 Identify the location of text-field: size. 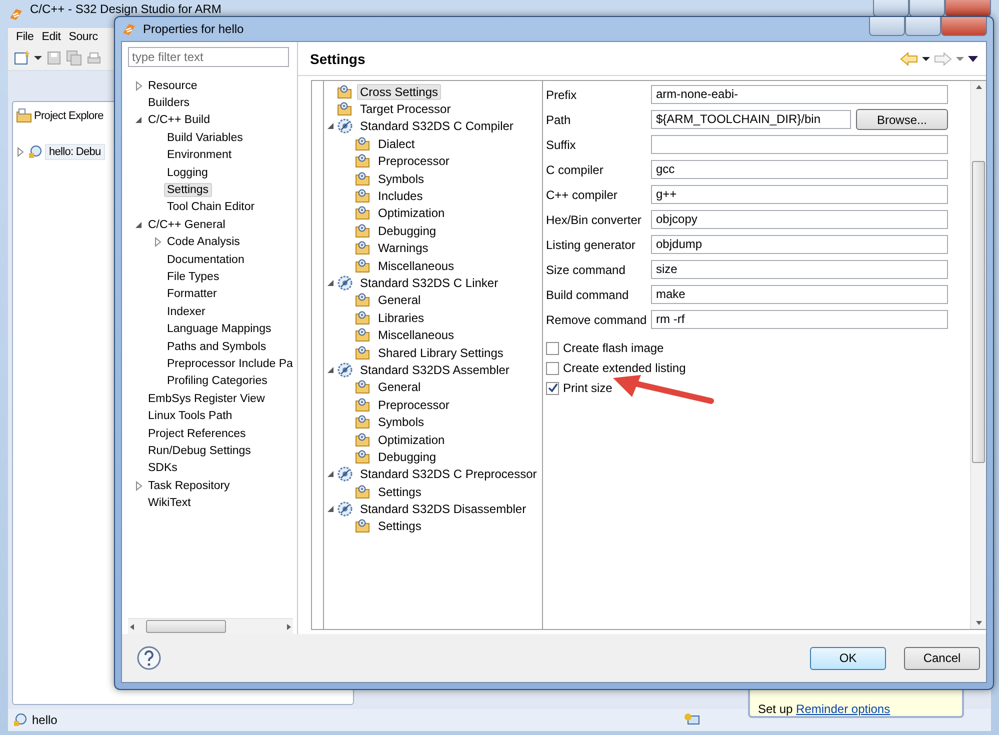
(799, 269).